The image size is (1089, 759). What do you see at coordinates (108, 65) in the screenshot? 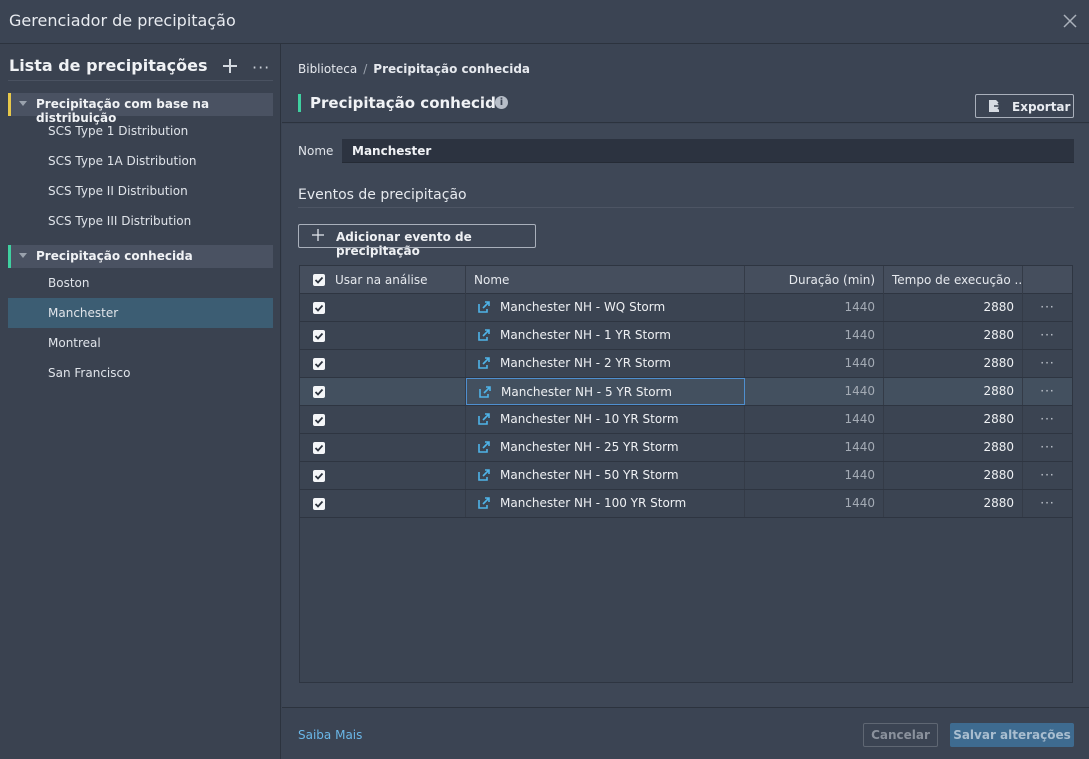
I see `sidebar-title: Lista de precipitações` at bounding box center [108, 65].